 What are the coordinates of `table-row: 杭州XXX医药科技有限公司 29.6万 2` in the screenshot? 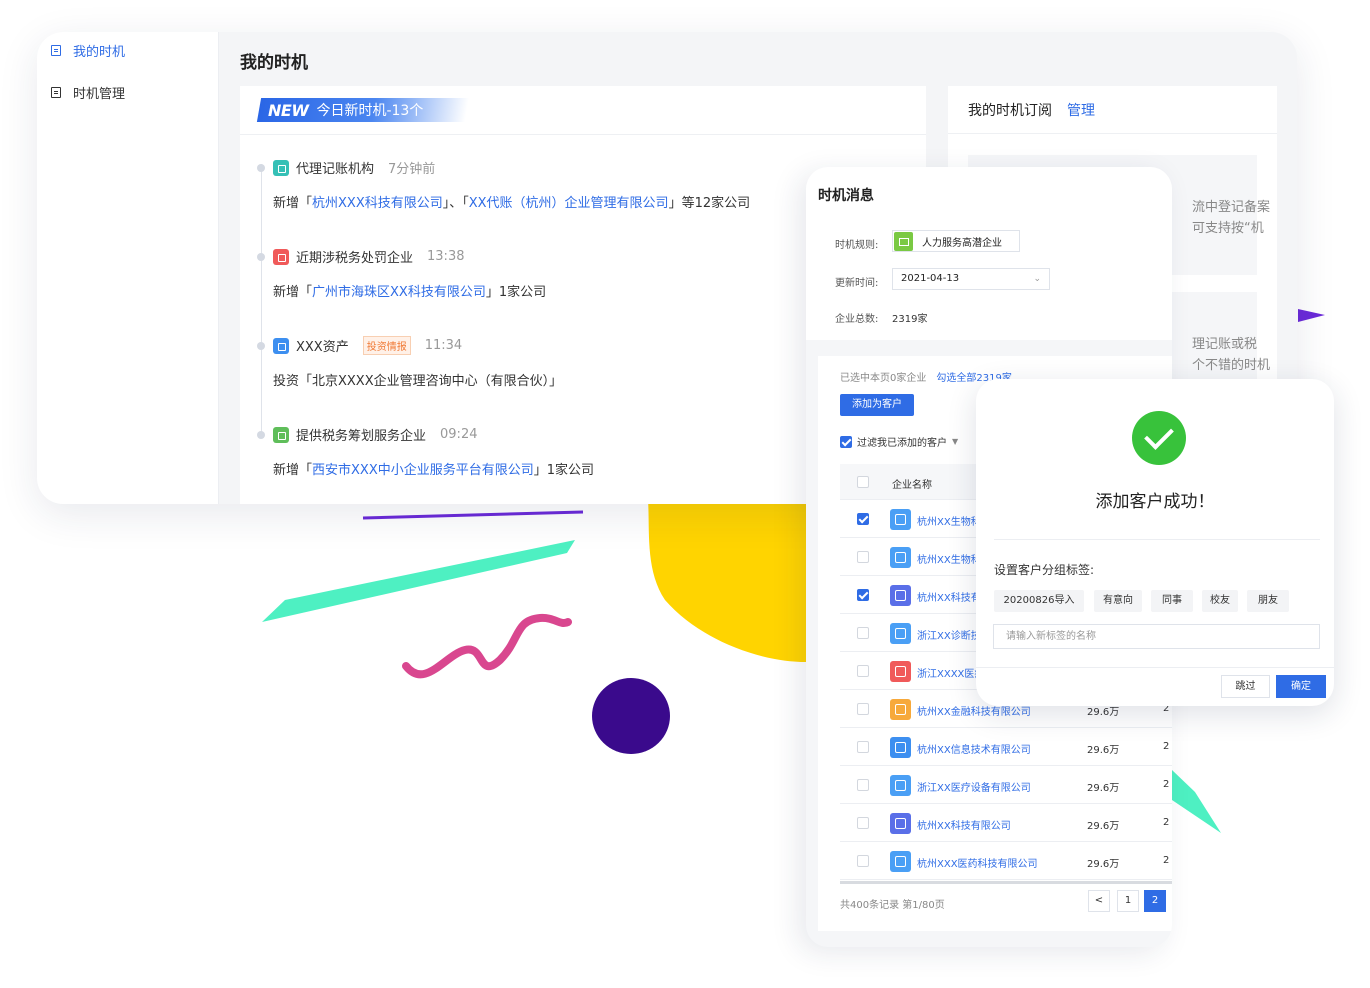 It's located at (1006, 861).